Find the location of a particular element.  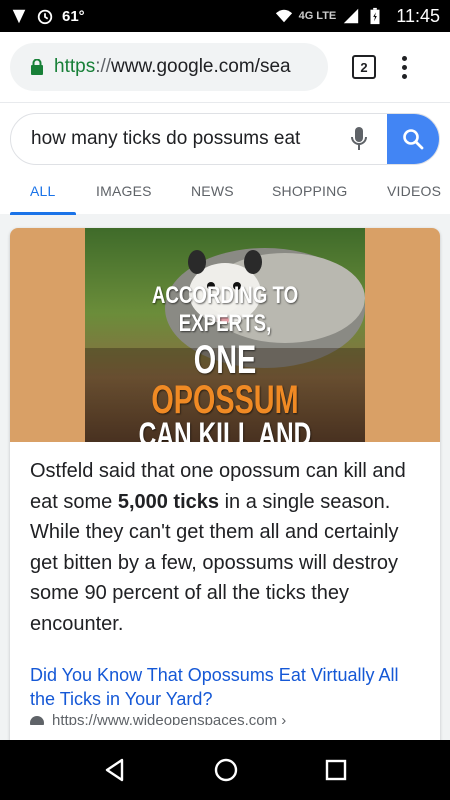

wifi-icon is located at coordinates (283, 16).